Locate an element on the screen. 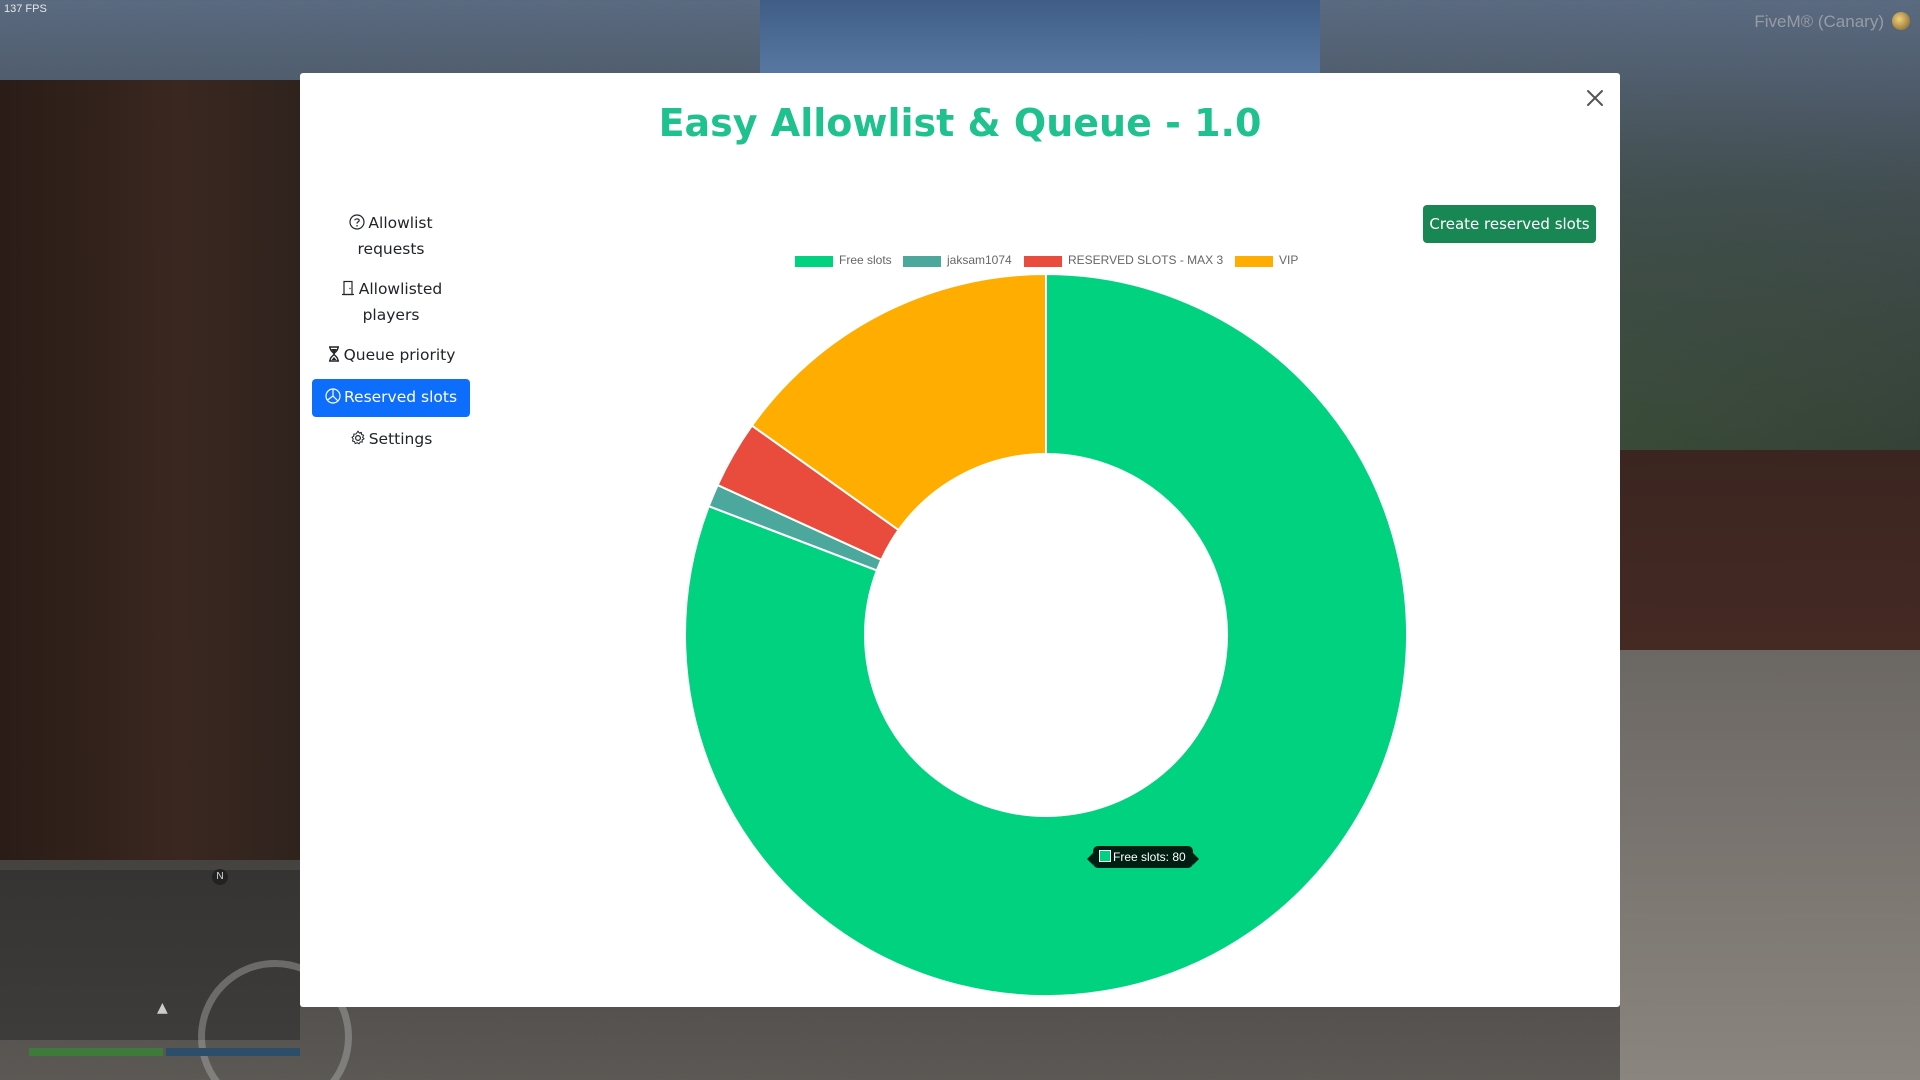 This screenshot has width=1920, height=1080. sidebar-item-label: Queue priority is located at coordinates (399, 355).